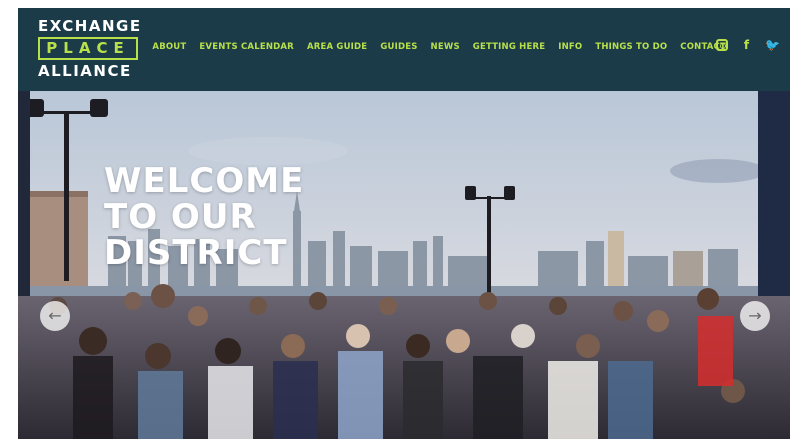 The width and height of the screenshot is (790, 439). Describe the element at coordinates (196, 253) in the screenshot. I see `hero-title-line-3: DISTRICT` at that location.